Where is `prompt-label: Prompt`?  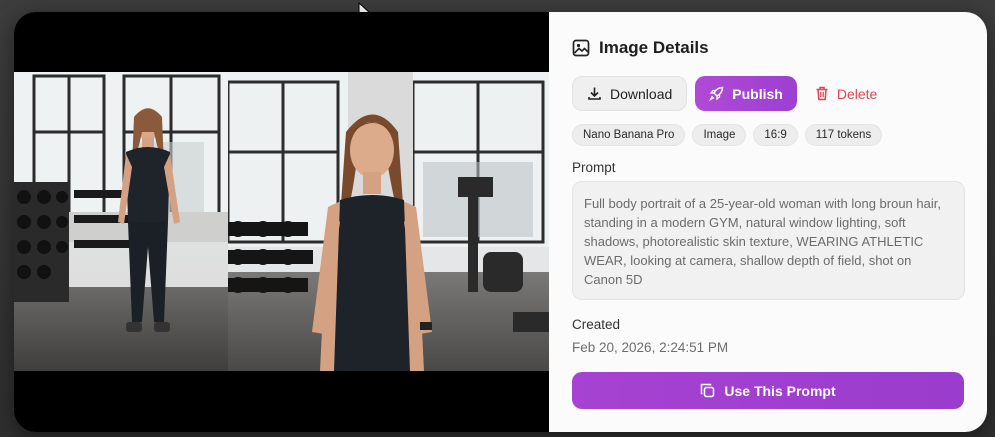 prompt-label: Prompt is located at coordinates (594, 167).